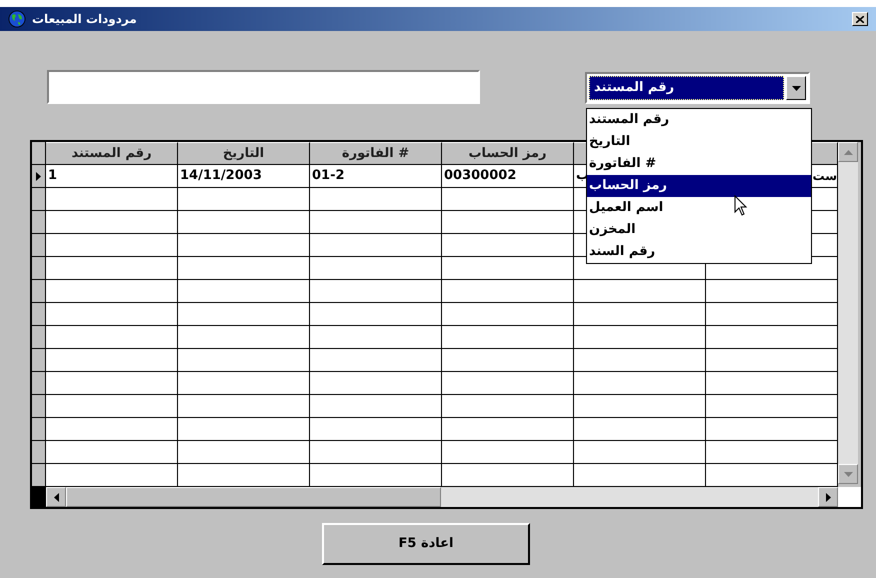  Describe the element at coordinates (112, 153) in the screenshot. I see `column-header: رقم المستند` at that location.